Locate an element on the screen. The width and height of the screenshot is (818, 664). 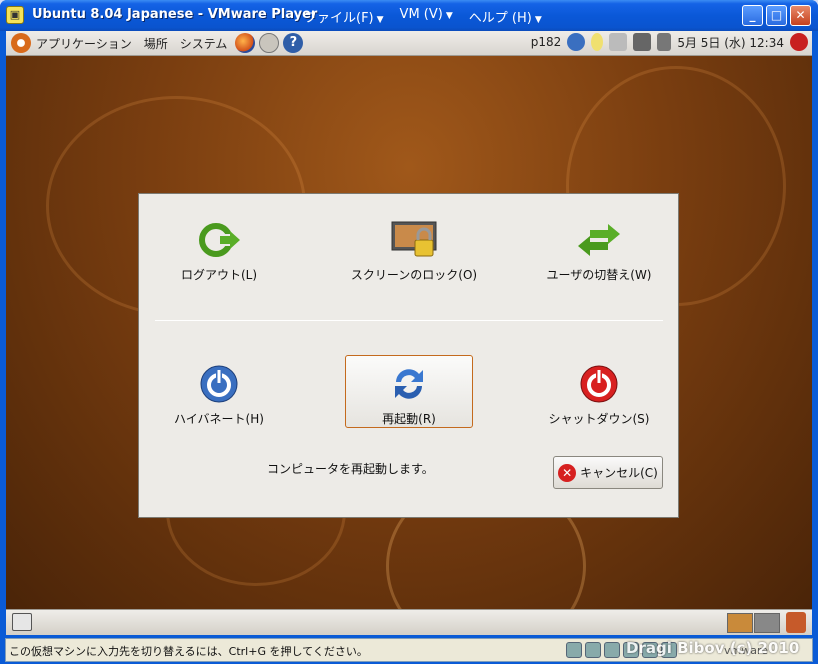
restart-icon is located at coordinates (409, 384).